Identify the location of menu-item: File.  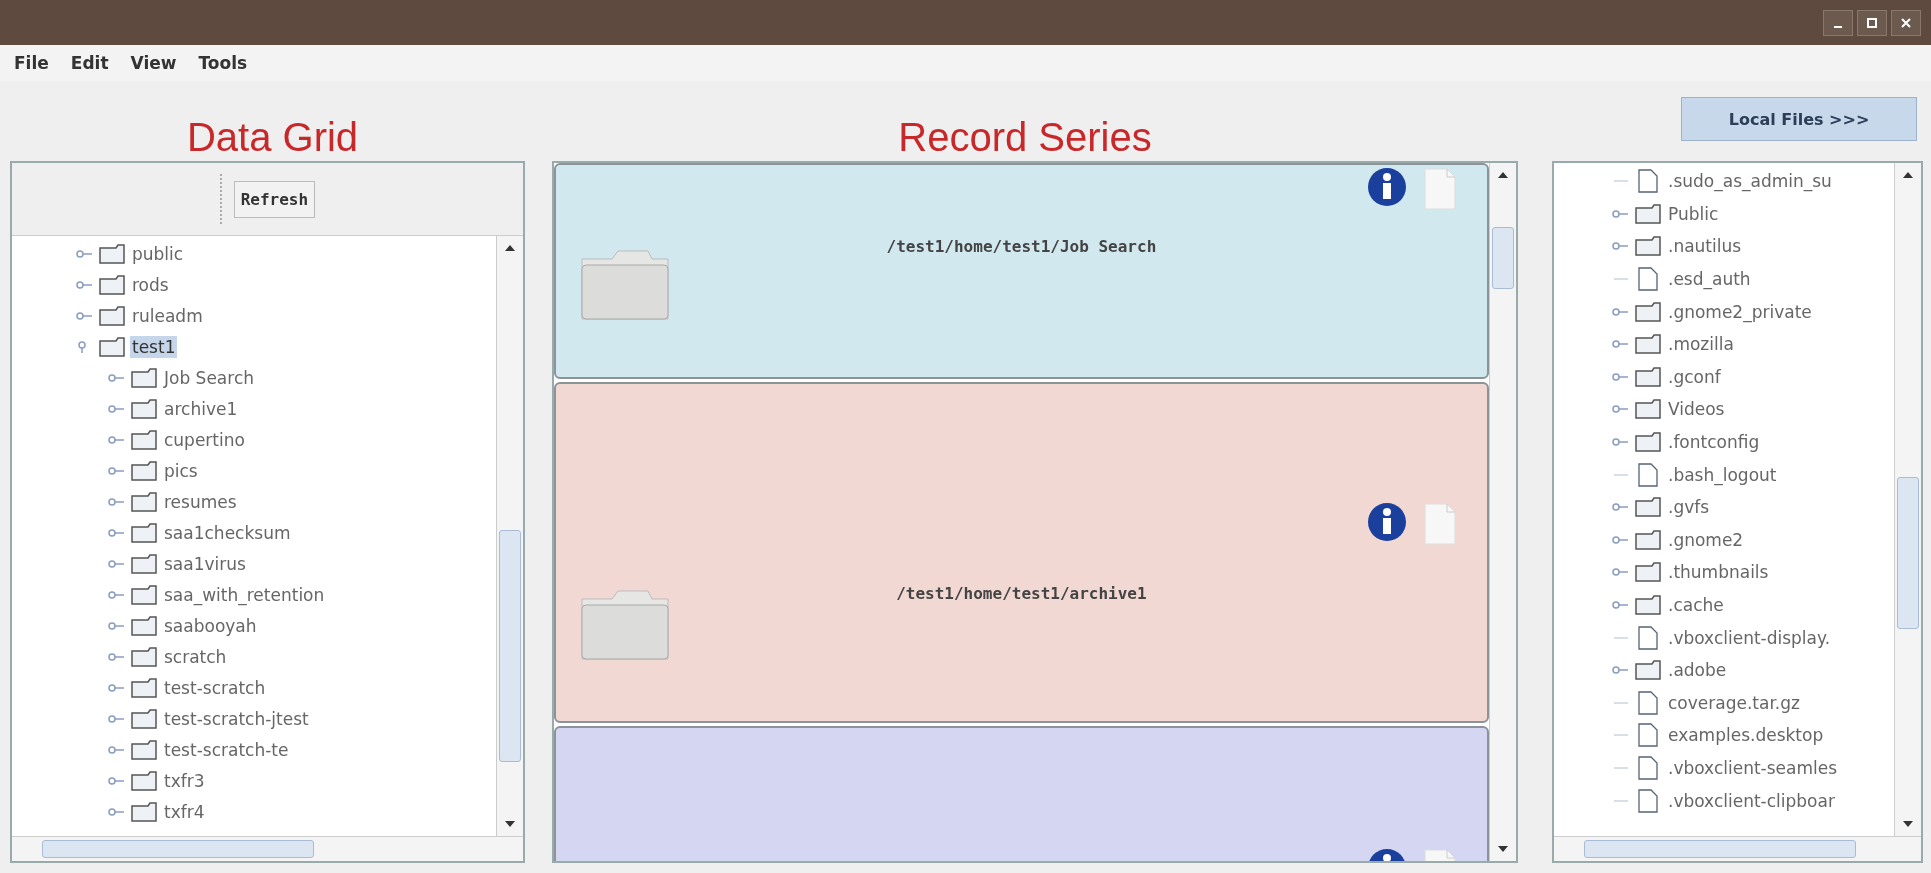
(31, 63).